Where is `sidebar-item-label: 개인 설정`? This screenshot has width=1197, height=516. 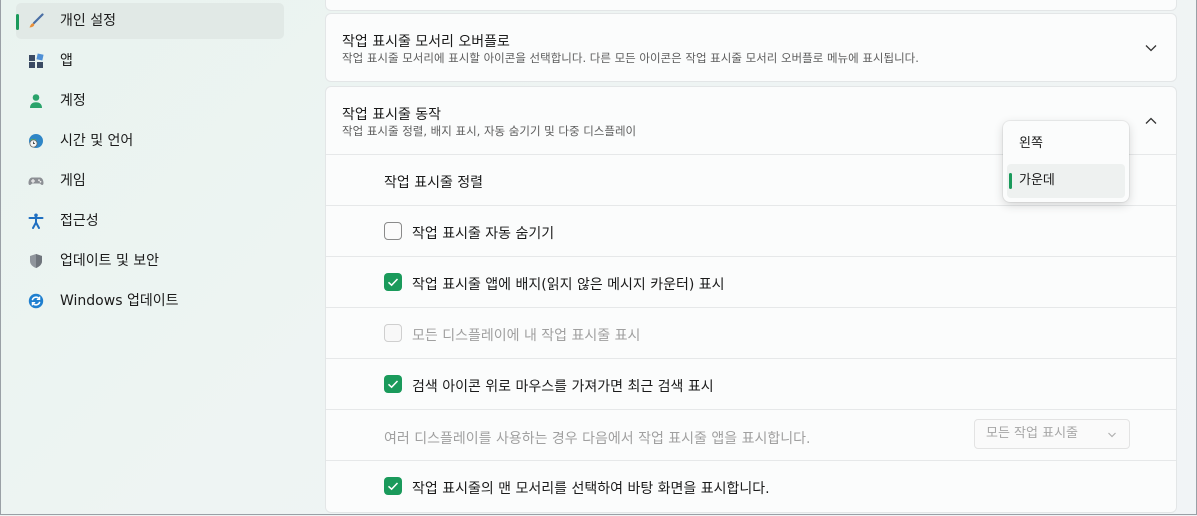 sidebar-item-label: 개인 설정 is located at coordinates (88, 21).